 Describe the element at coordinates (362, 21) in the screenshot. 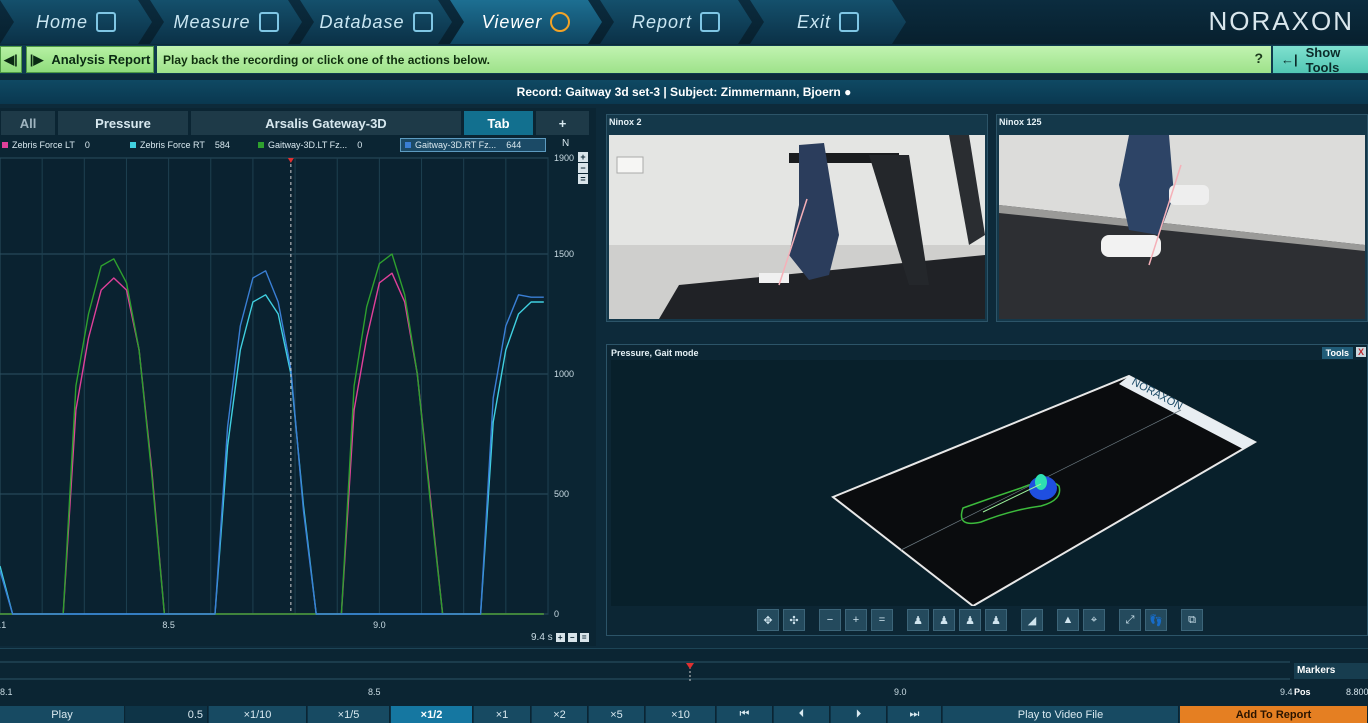

I see `nav-tab-label: Database` at that location.